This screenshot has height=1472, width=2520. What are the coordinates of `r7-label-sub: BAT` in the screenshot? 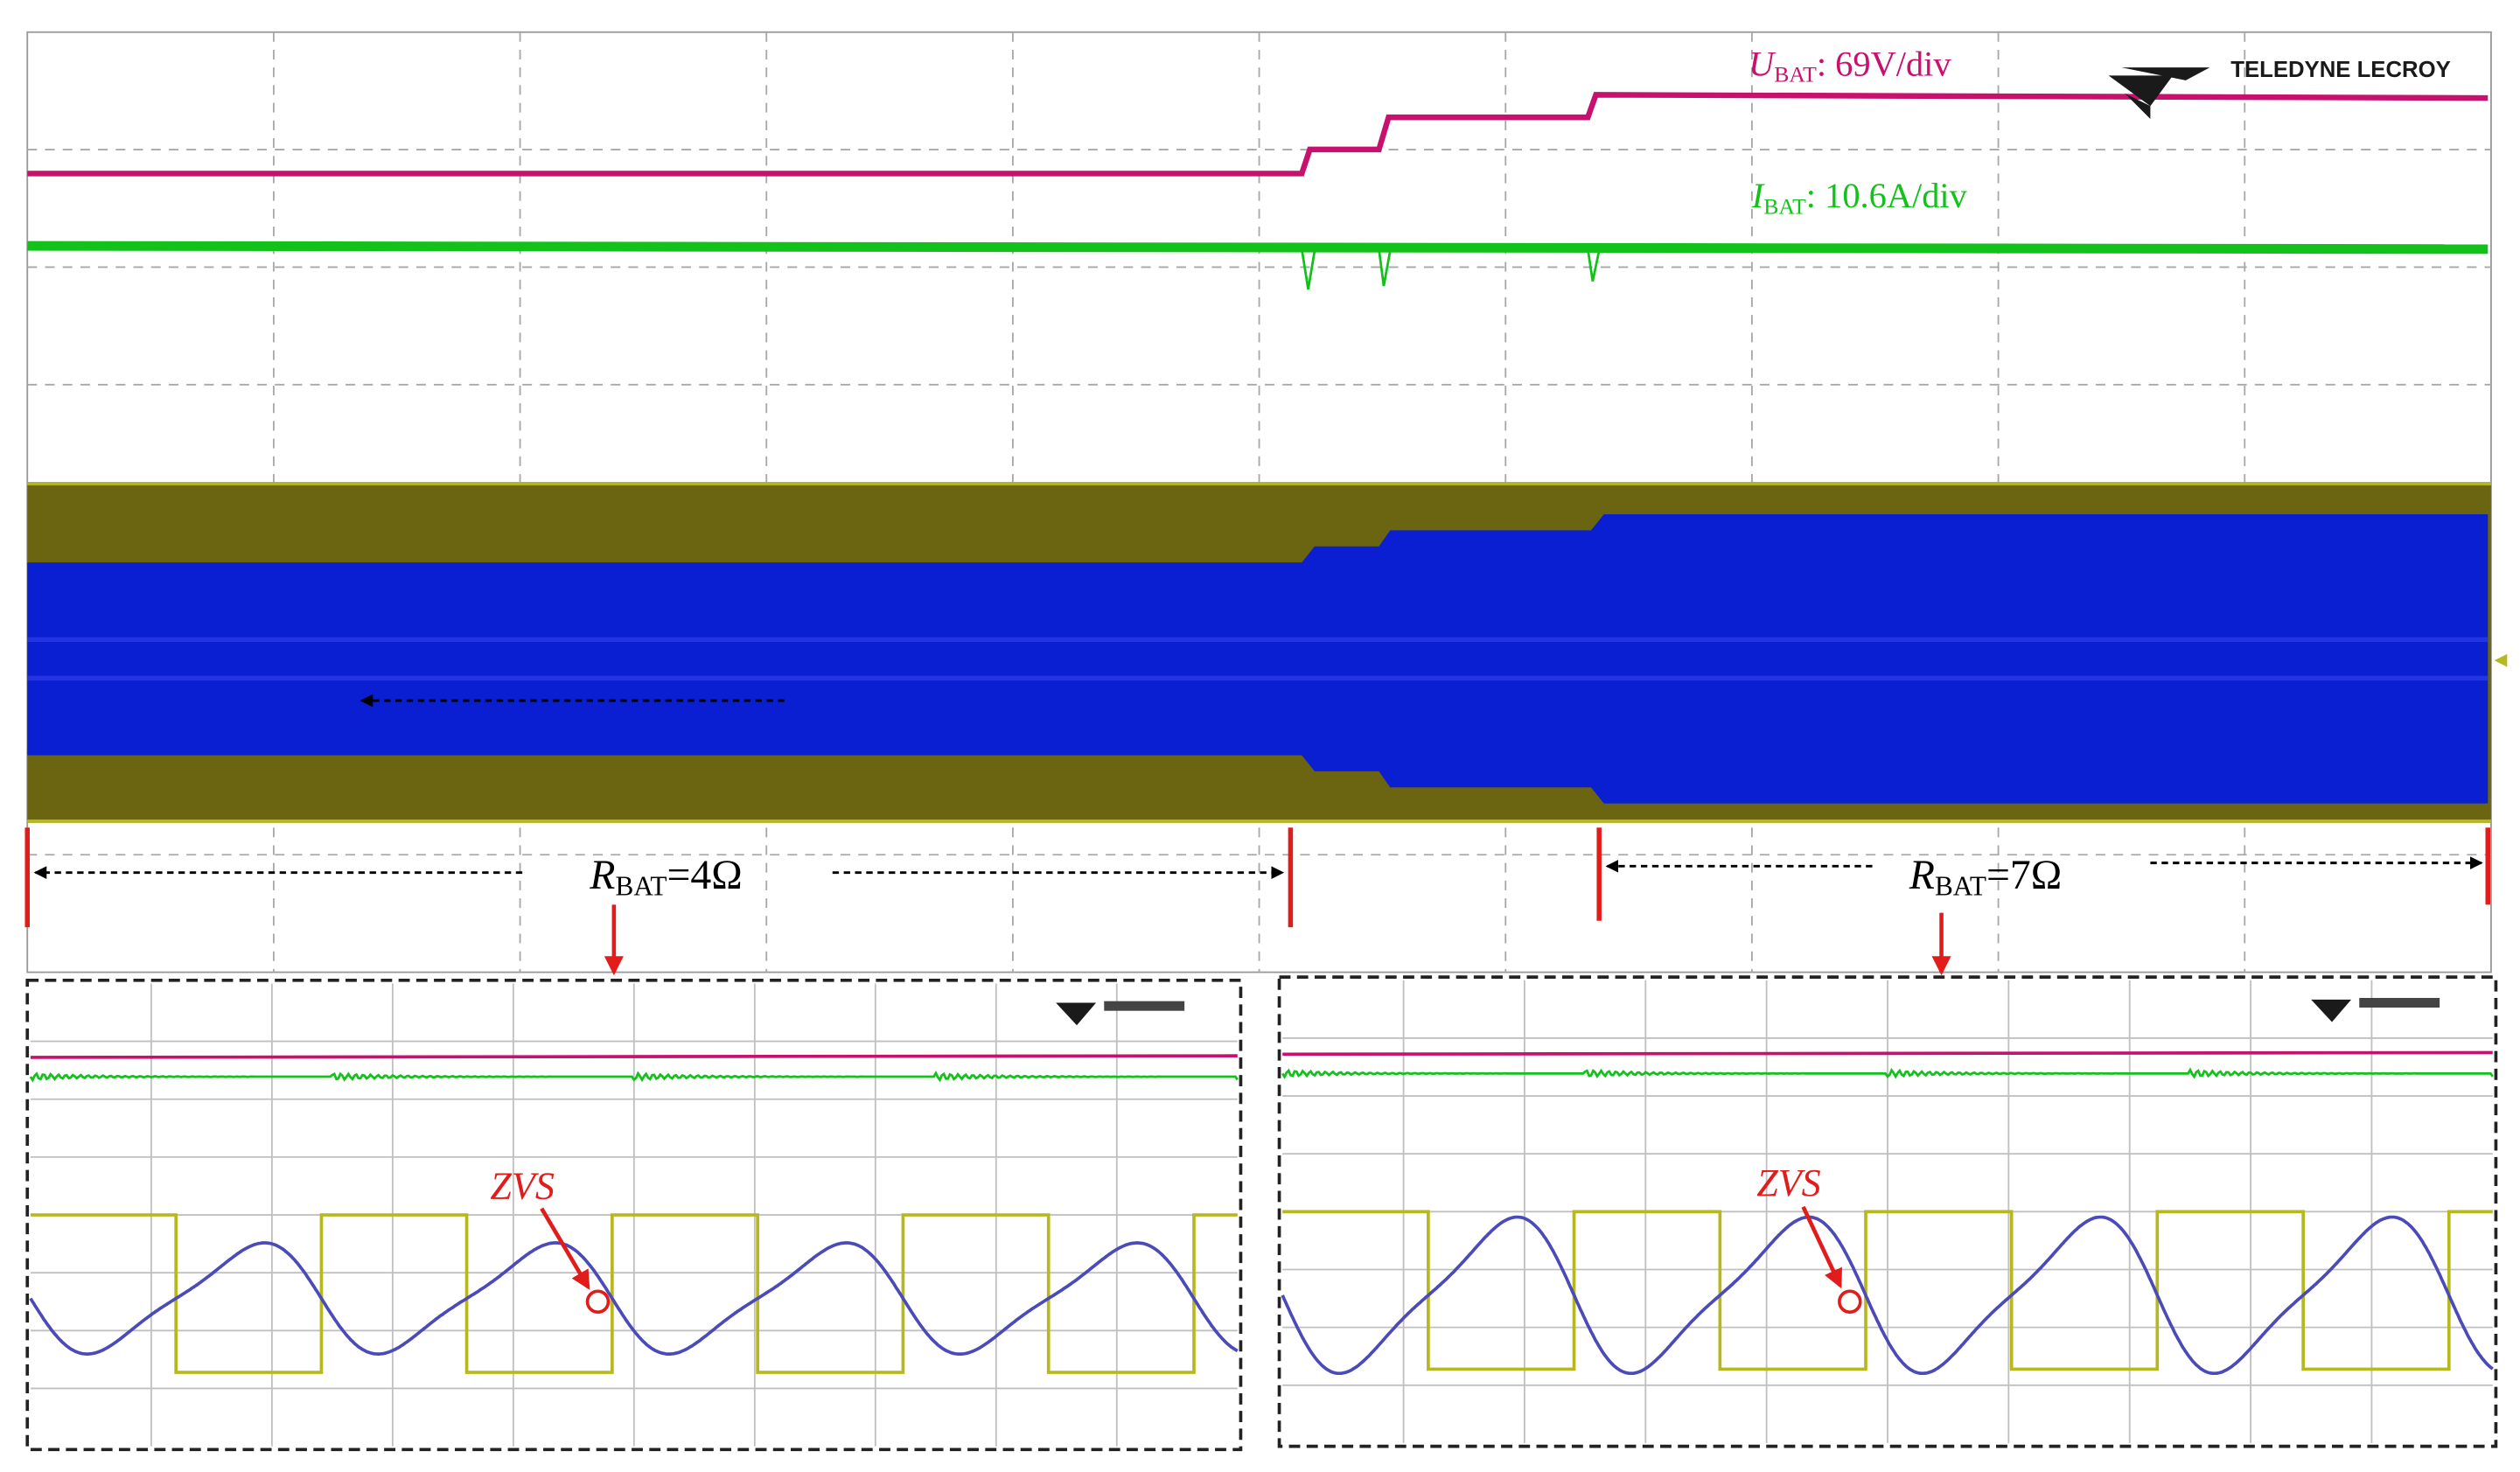 It's located at (1960, 886).